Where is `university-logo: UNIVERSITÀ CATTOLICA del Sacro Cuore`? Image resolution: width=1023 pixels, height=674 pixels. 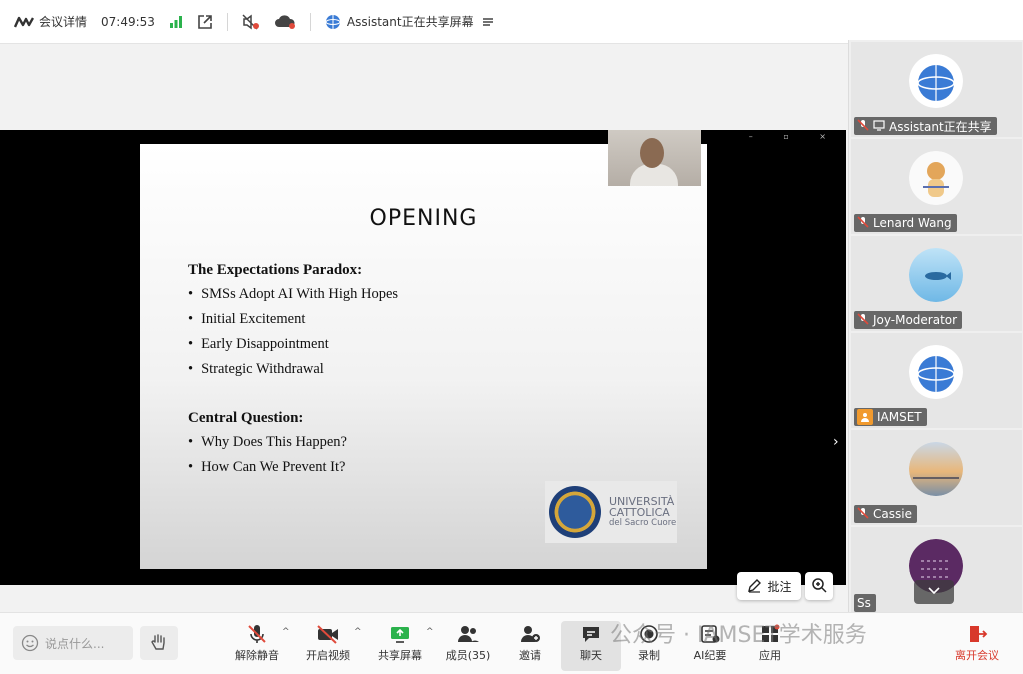 university-logo: UNIVERSITÀ CATTOLICA del Sacro Cuore is located at coordinates (611, 512).